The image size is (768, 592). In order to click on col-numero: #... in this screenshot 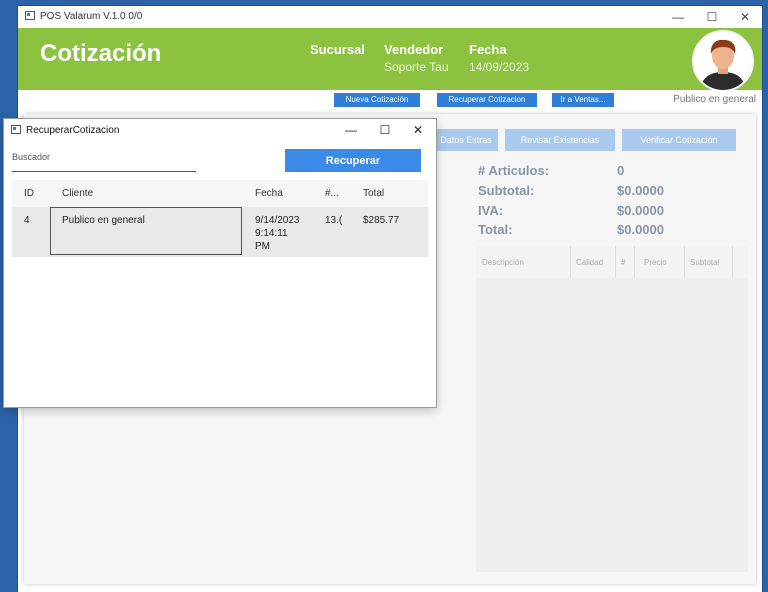, I will do `click(332, 193)`.